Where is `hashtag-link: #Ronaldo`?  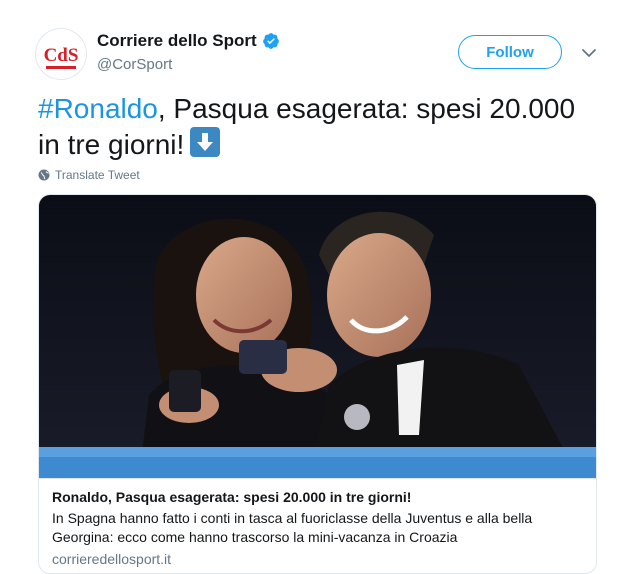
hashtag-link: #Ronaldo is located at coordinates (98, 108).